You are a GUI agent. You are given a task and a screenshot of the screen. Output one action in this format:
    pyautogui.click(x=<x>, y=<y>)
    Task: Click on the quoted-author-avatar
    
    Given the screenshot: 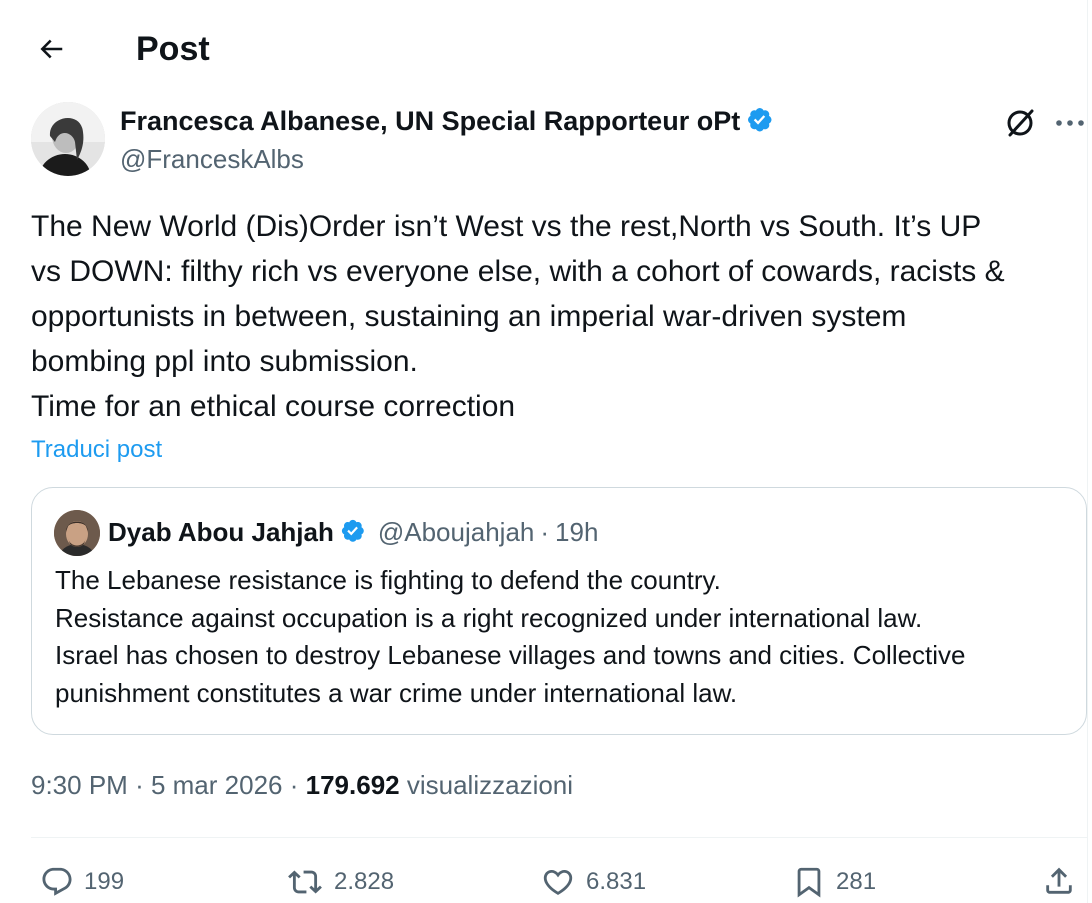 What is the action you would take?
    pyautogui.click(x=77, y=533)
    